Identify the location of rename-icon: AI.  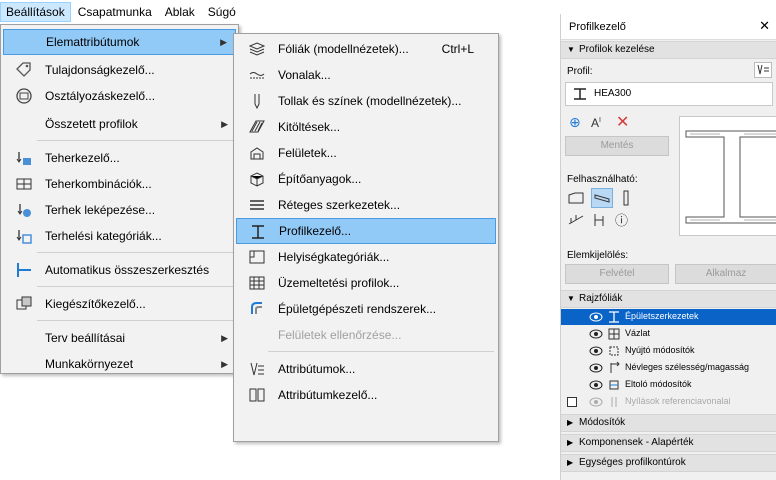
(596, 123).